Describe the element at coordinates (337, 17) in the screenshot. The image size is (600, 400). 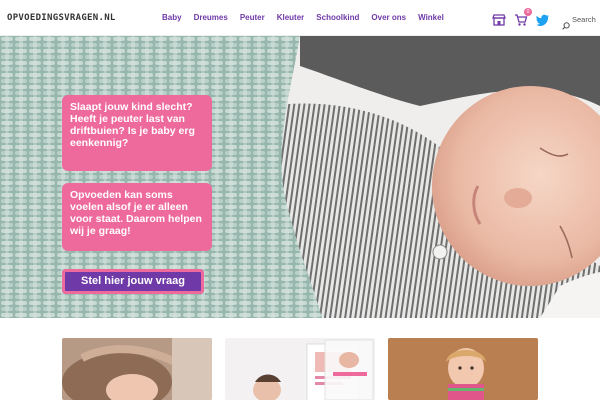
I see `nav-item-schoolkind: Schoolkind` at that location.